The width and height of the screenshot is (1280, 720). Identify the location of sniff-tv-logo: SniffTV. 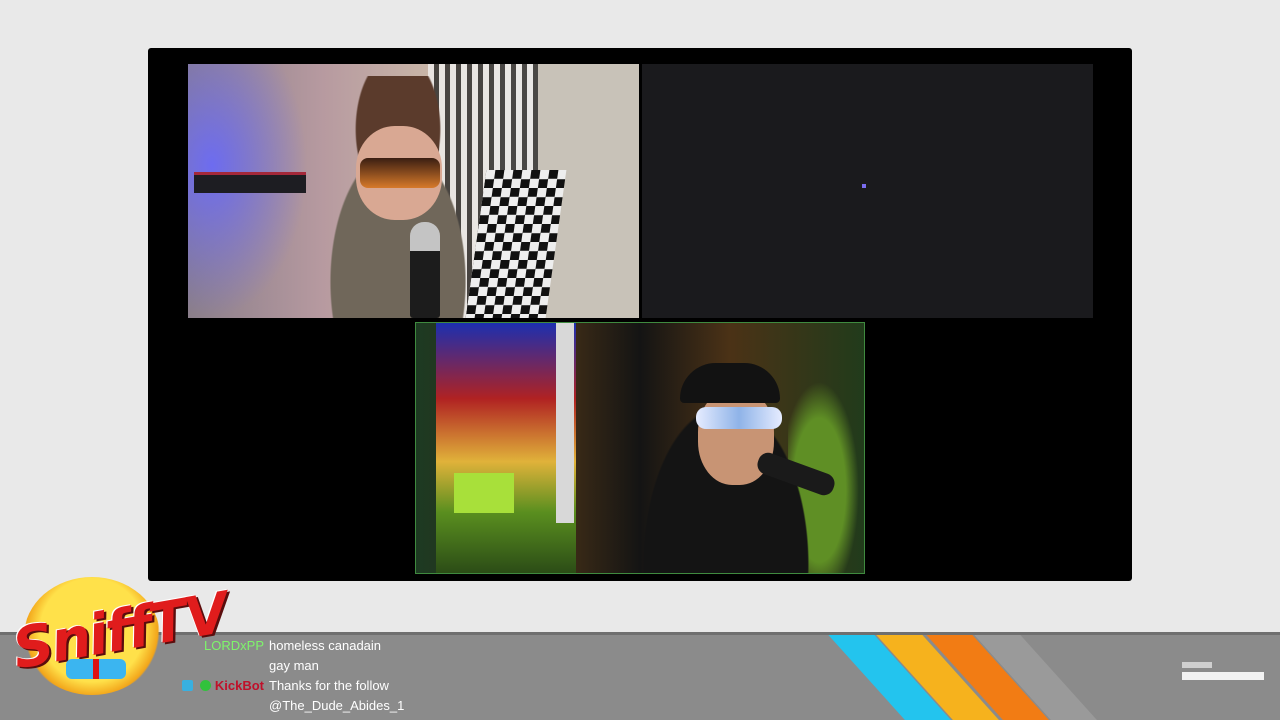
(120, 643).